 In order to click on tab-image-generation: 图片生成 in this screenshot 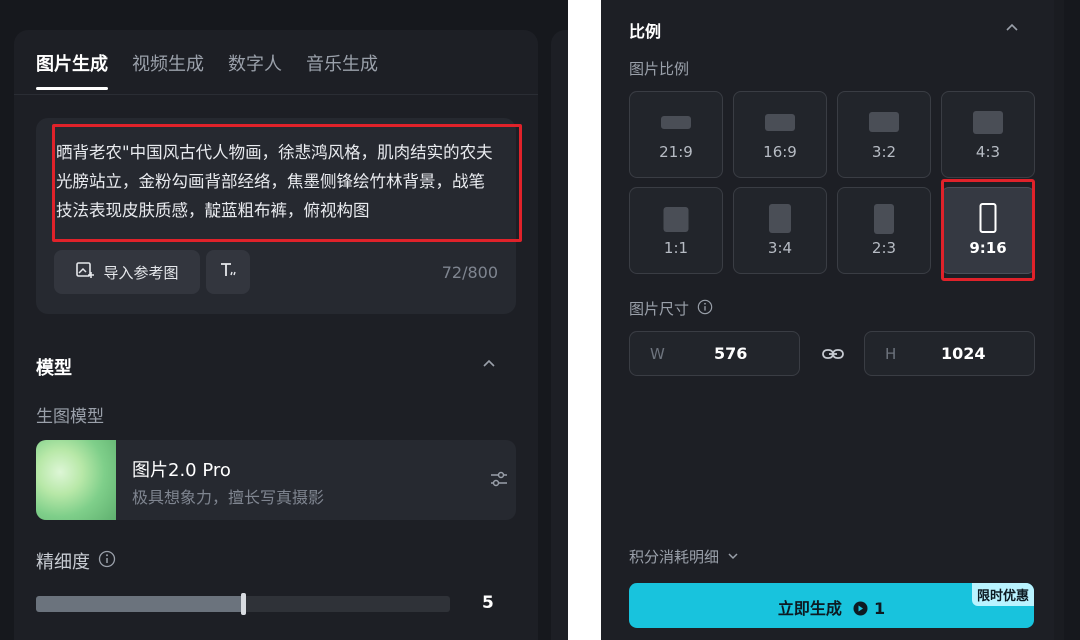, I will do `click(72, 70)`.